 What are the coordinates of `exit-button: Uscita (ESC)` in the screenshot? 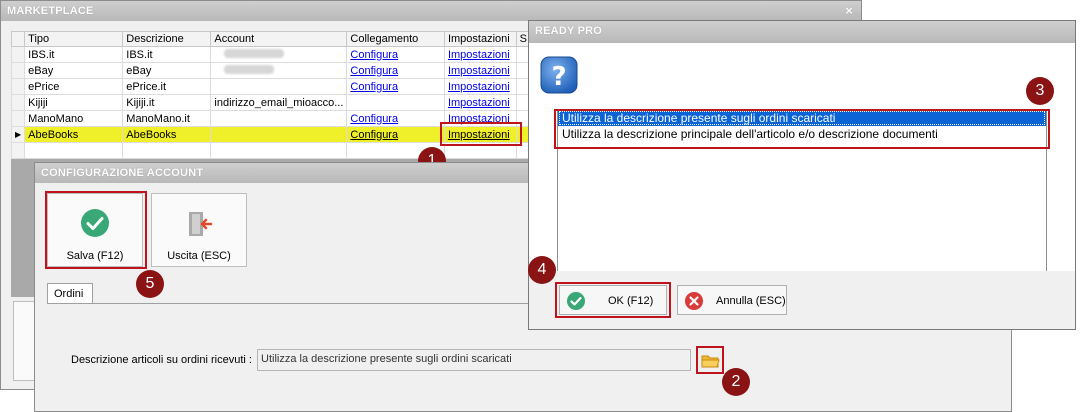 It's located at (199, 230).